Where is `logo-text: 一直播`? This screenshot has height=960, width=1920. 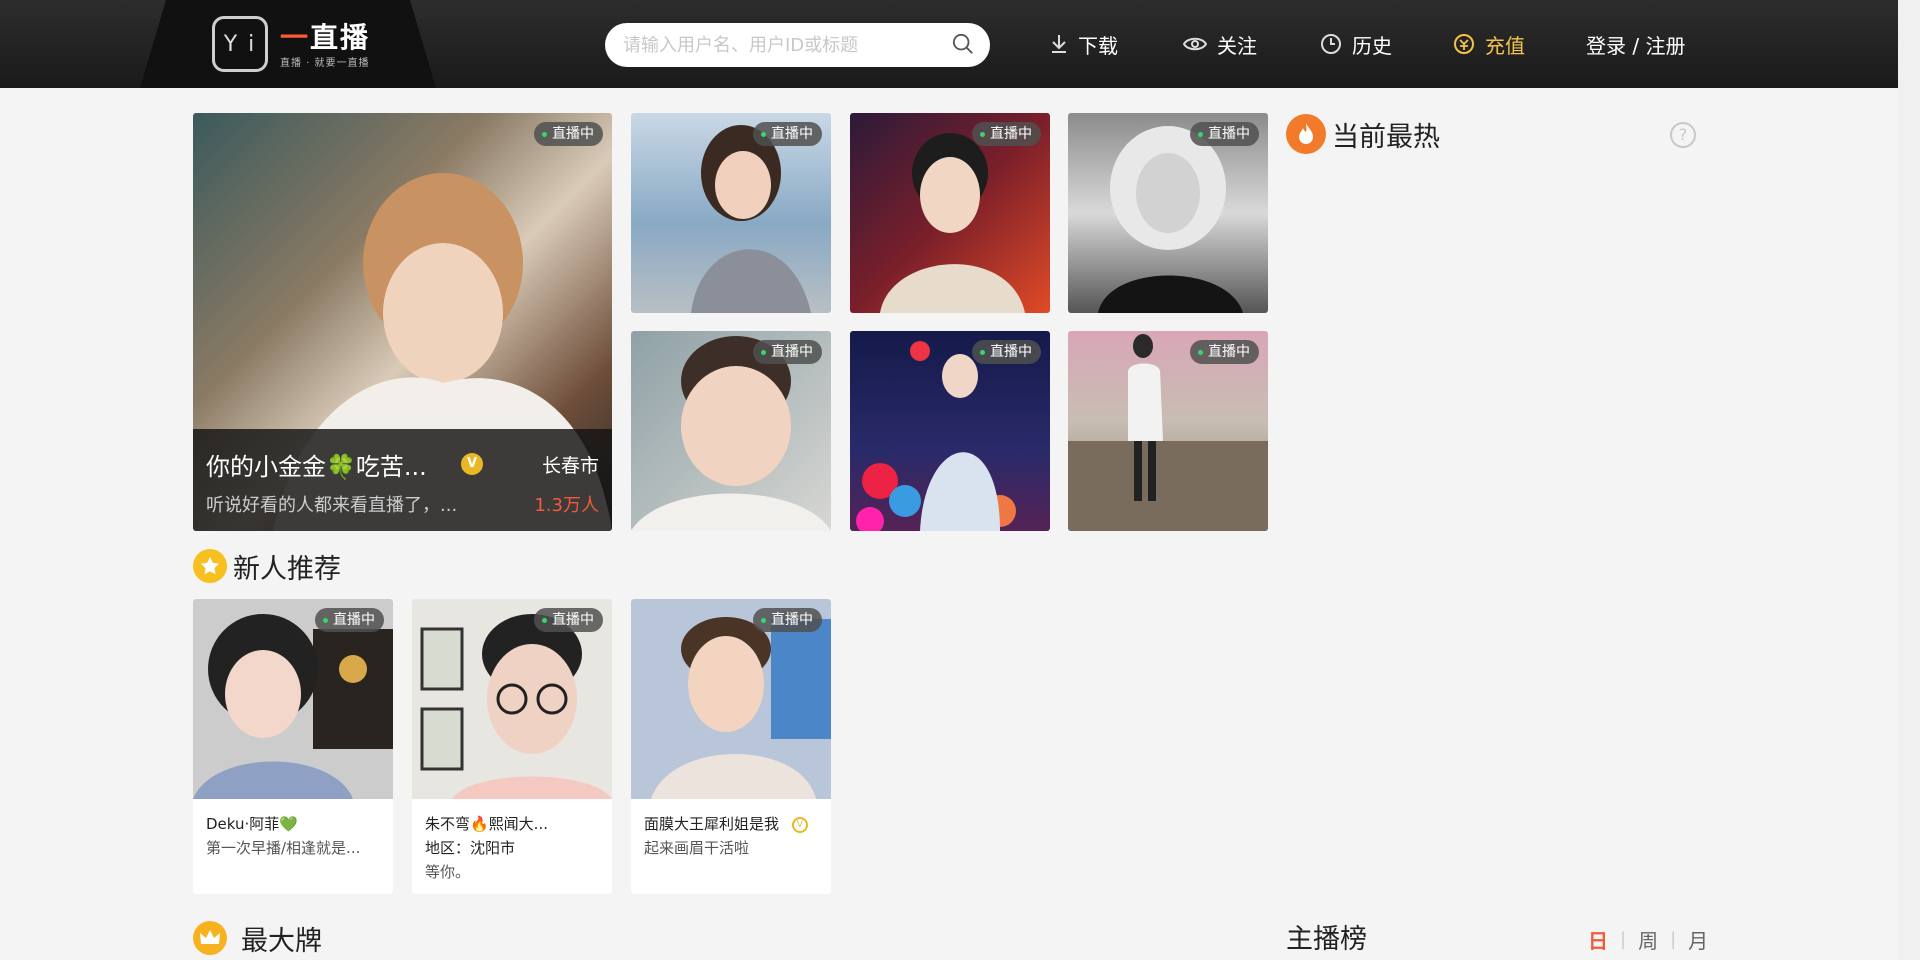 logo-text: 一直播 is located at coordinates (325, 36).